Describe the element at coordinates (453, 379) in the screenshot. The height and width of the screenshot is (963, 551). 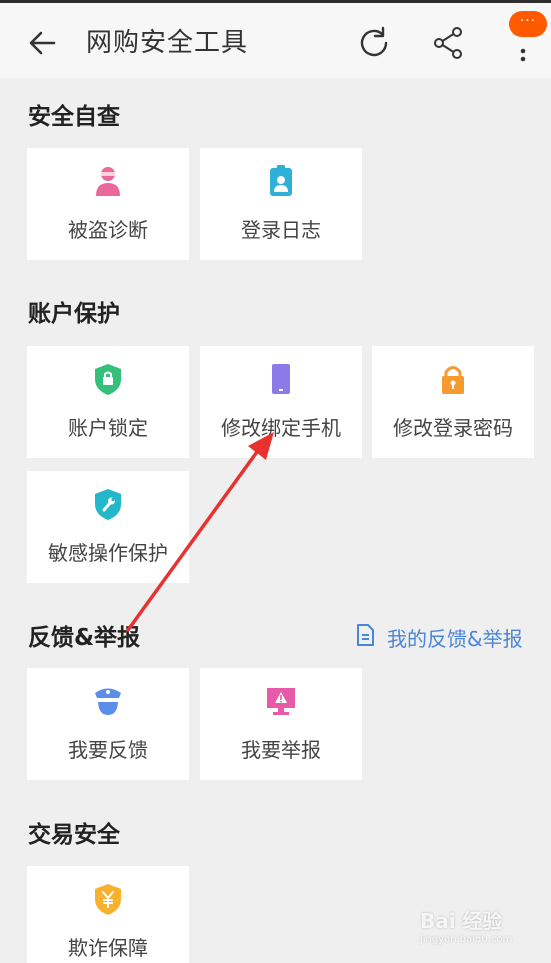
I see `padlock-icon` at that location.